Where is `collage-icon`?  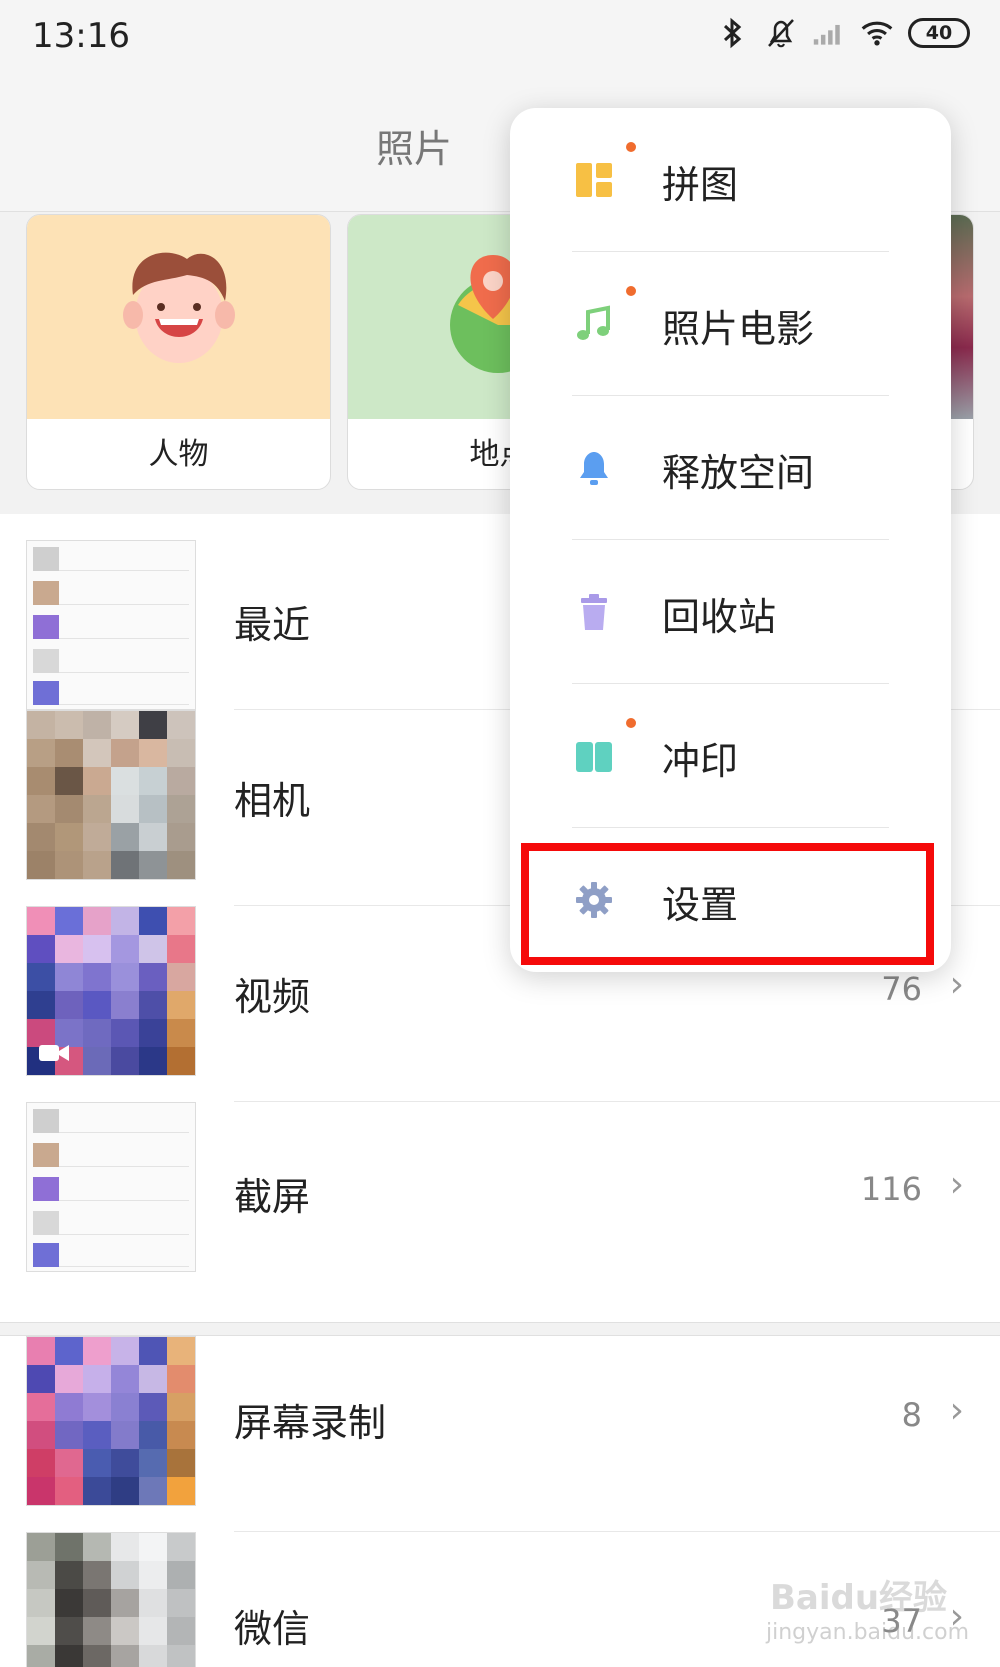 collage-icon is located at coordinates (594, 180).